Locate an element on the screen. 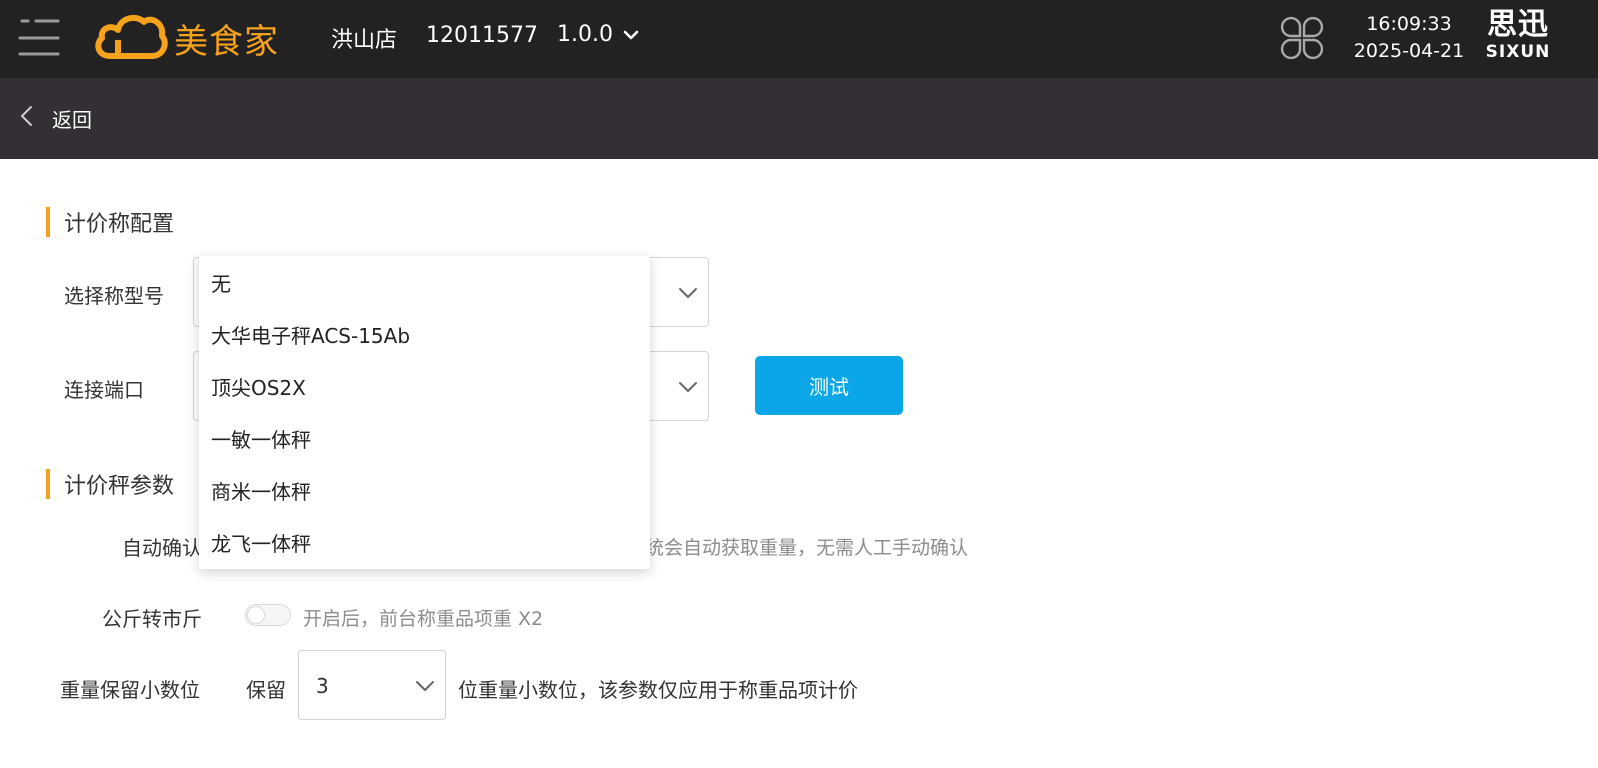 This screenshot has width=1598, height=768. brand-logo: 思迅 SIXUN is located at coordinates (1518, 35).